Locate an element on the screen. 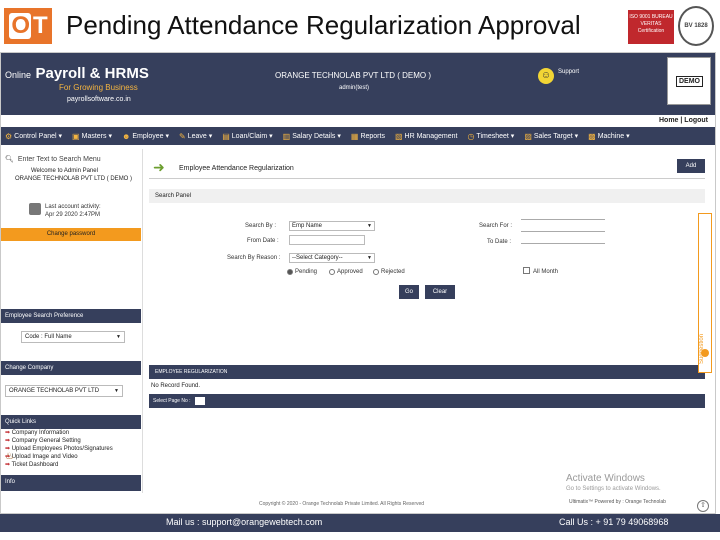 This screenshot has height=540, width=720. info-title: Info is located at coordinates (71, 482).